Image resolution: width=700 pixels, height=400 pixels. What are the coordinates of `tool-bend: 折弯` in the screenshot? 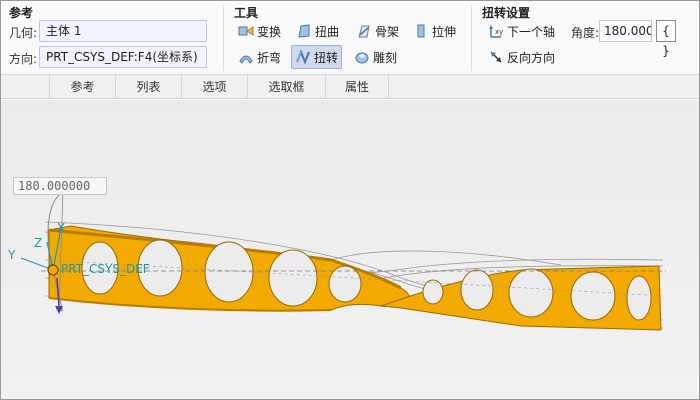 It's located at (259, 57).